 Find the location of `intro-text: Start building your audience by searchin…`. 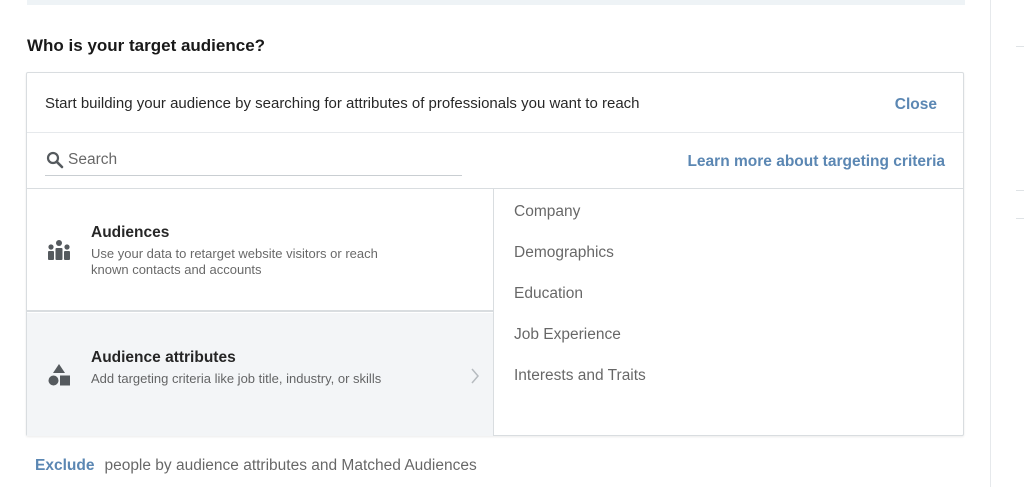

intro-text: Start building your audience by searchin… is located at coordinates (342, 103).